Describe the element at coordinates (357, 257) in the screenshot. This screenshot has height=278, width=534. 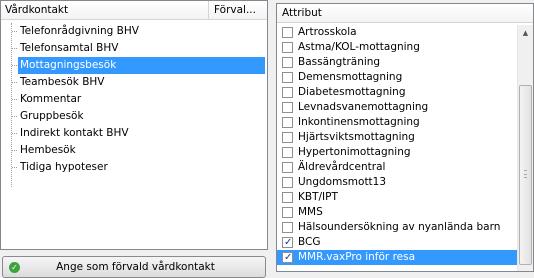
I see `attribute-label: MMR.vaxPro inför resa` at that location.